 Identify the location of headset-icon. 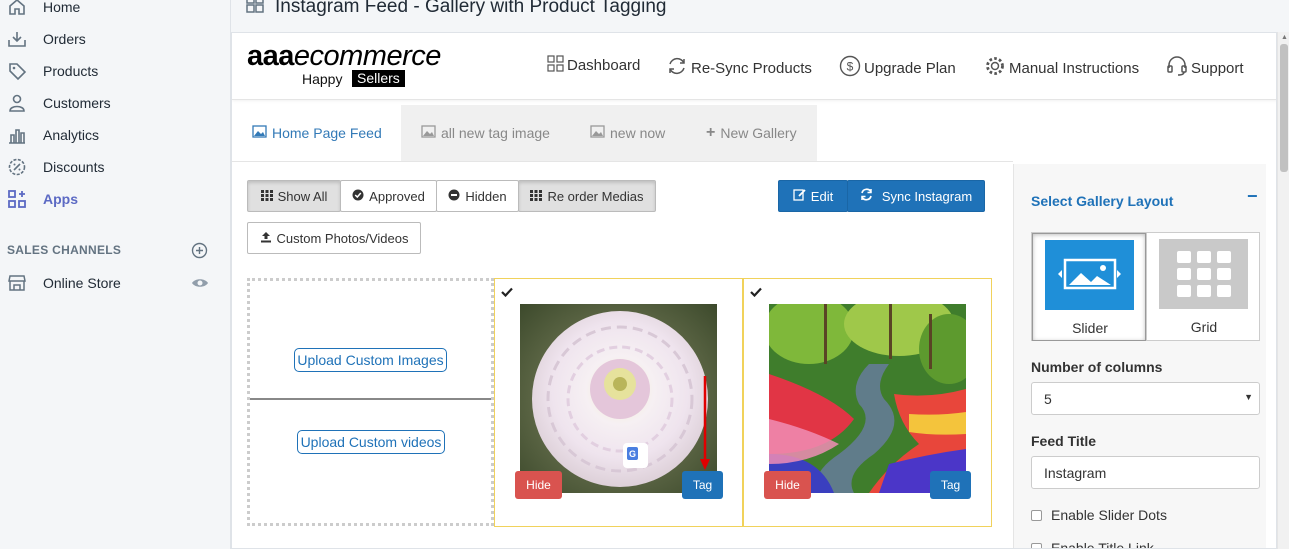
(1177, 68).